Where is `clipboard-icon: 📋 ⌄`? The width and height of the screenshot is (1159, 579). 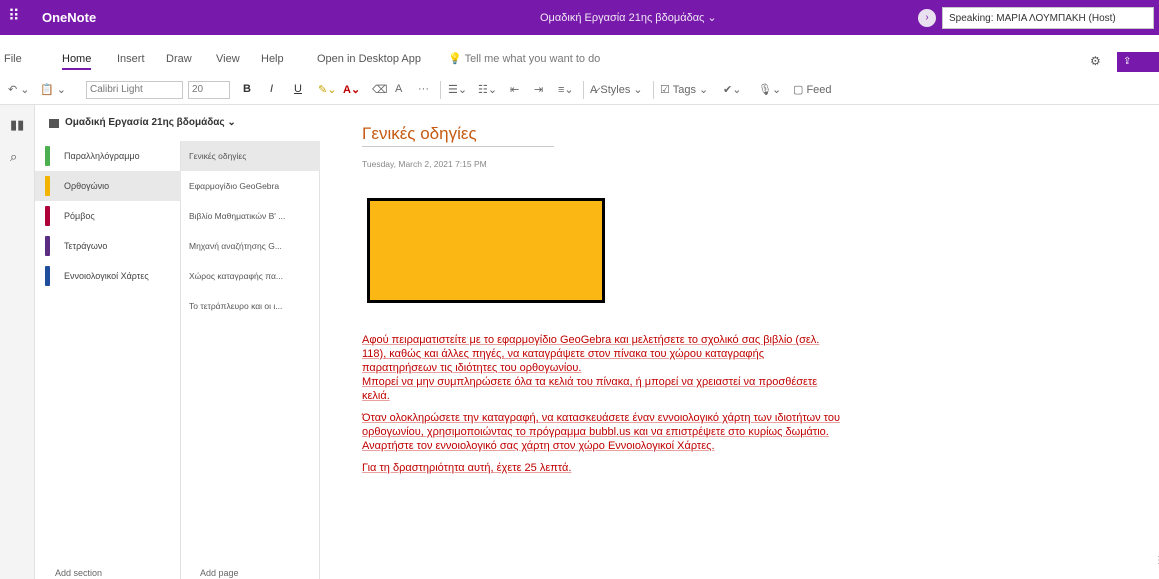
clipboard-icon: 📋 ⌄ is located at coordinates (53, 89).